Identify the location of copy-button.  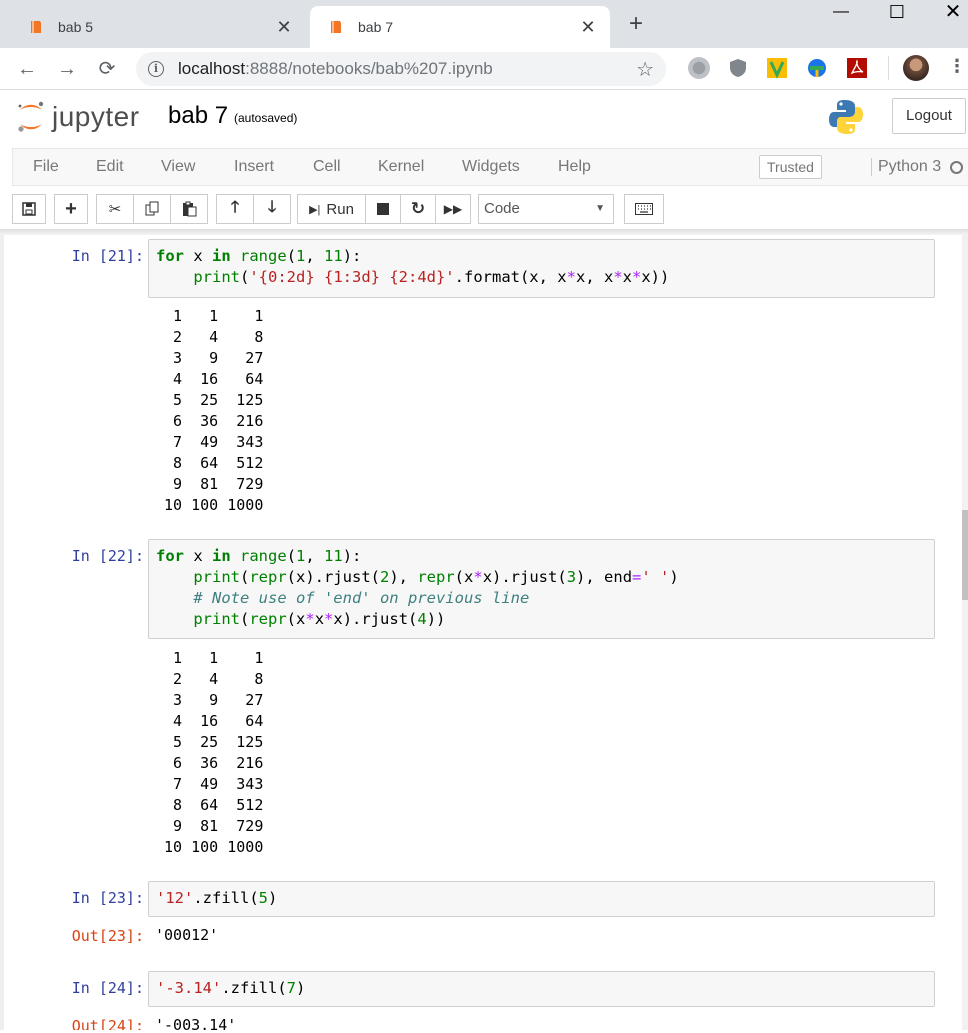
(152, 209).